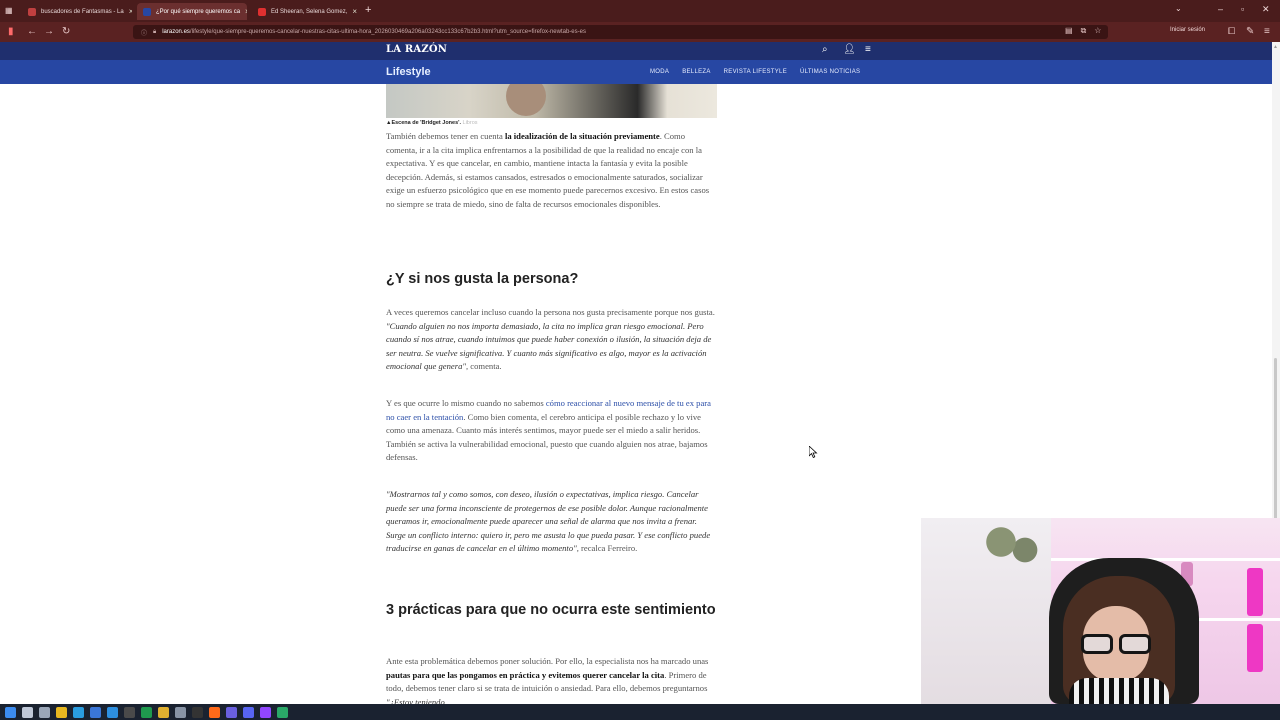 The width and height of the screenshot is (1280, 720). Describe the element at coordinates (231, 712) in the screenshot. I see `app-icon` at that location.